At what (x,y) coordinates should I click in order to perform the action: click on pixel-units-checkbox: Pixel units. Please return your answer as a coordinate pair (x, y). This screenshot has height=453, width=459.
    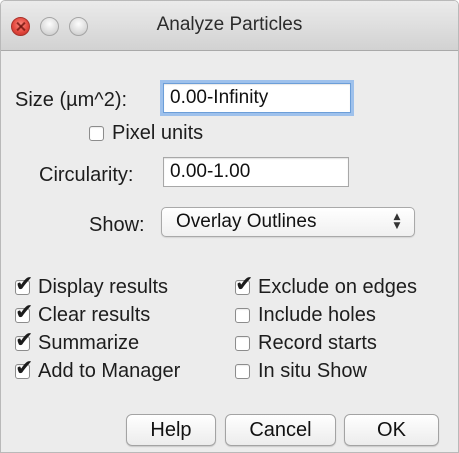
    Looking at the image, I should click on (146, 133).